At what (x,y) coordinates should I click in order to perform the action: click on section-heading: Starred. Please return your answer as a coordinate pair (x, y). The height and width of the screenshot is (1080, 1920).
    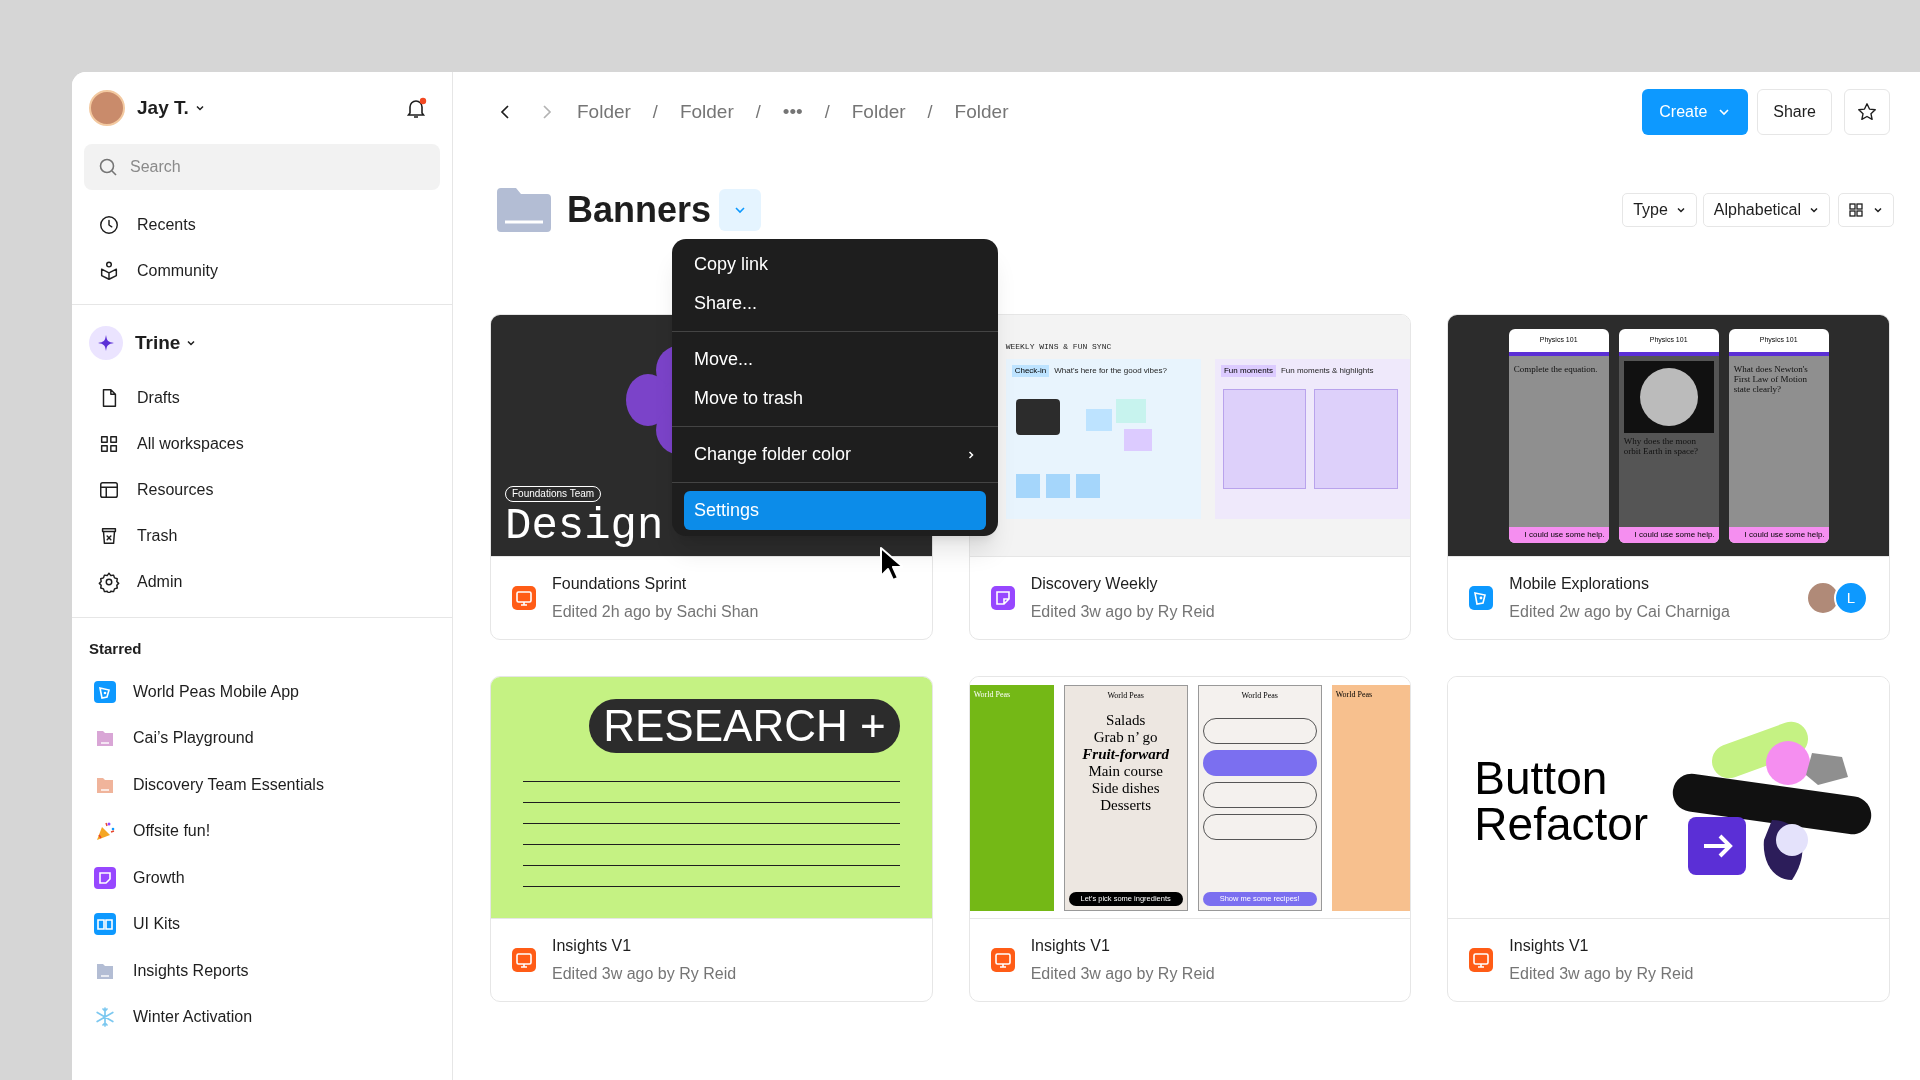
    Looking at the image, I should click on (115, 649).